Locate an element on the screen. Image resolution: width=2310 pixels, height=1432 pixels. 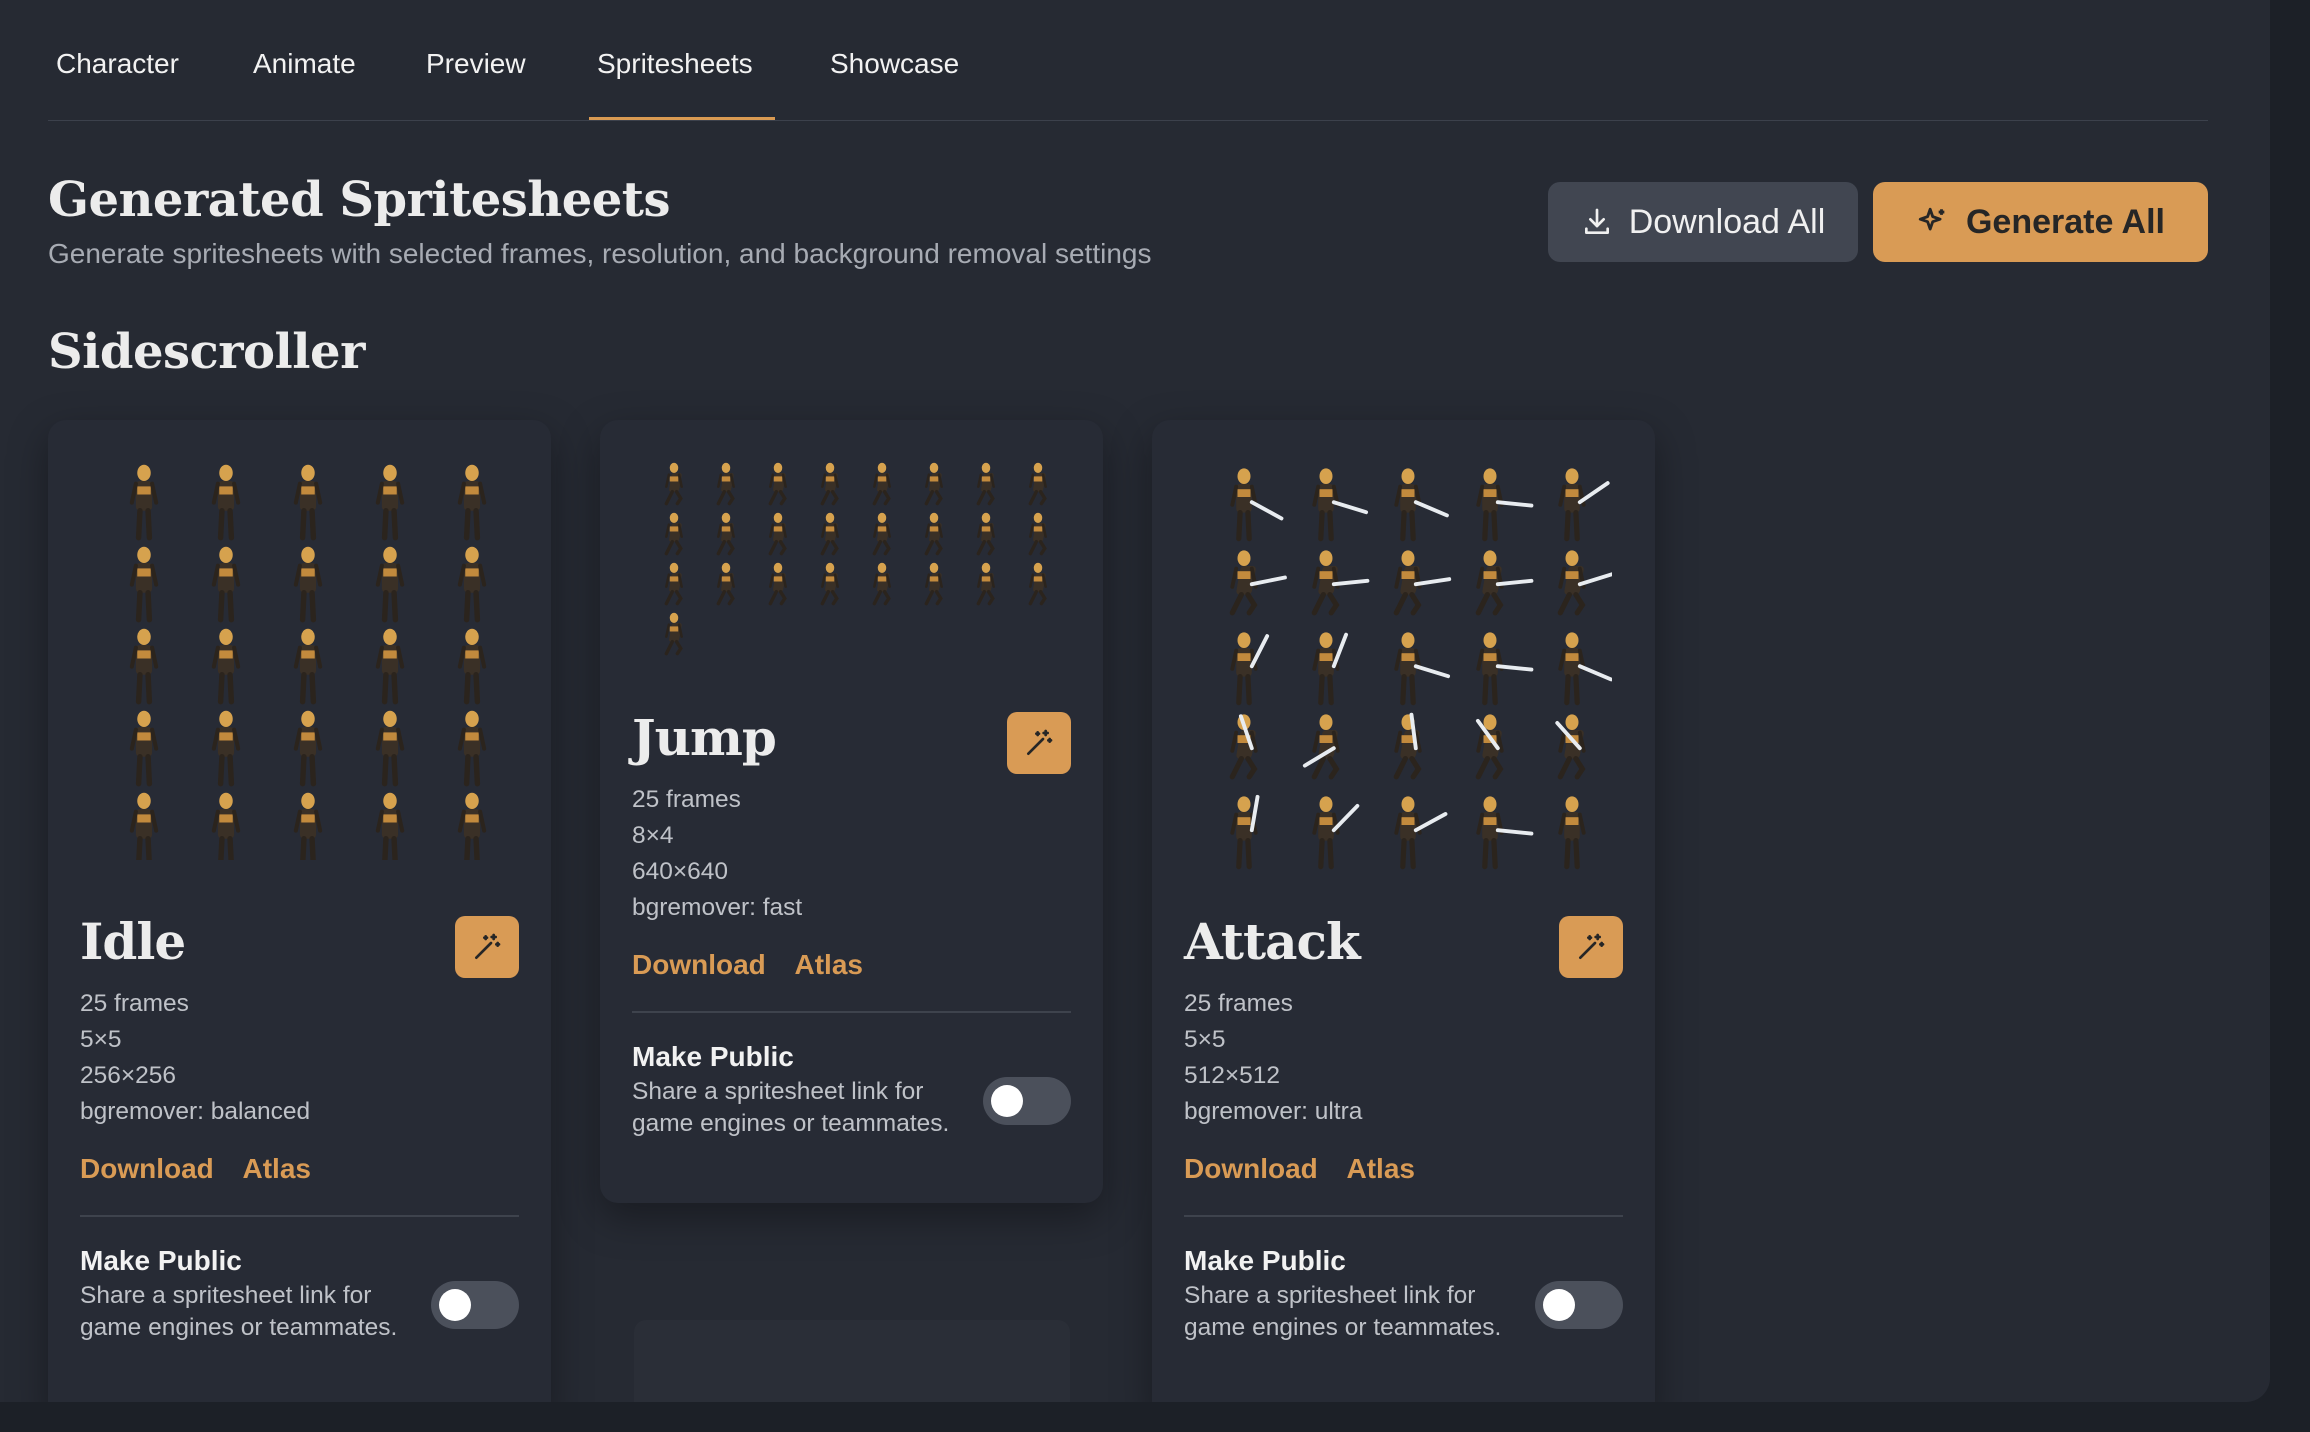
download-all-label: Download All is located at coordinates (1727, 221).